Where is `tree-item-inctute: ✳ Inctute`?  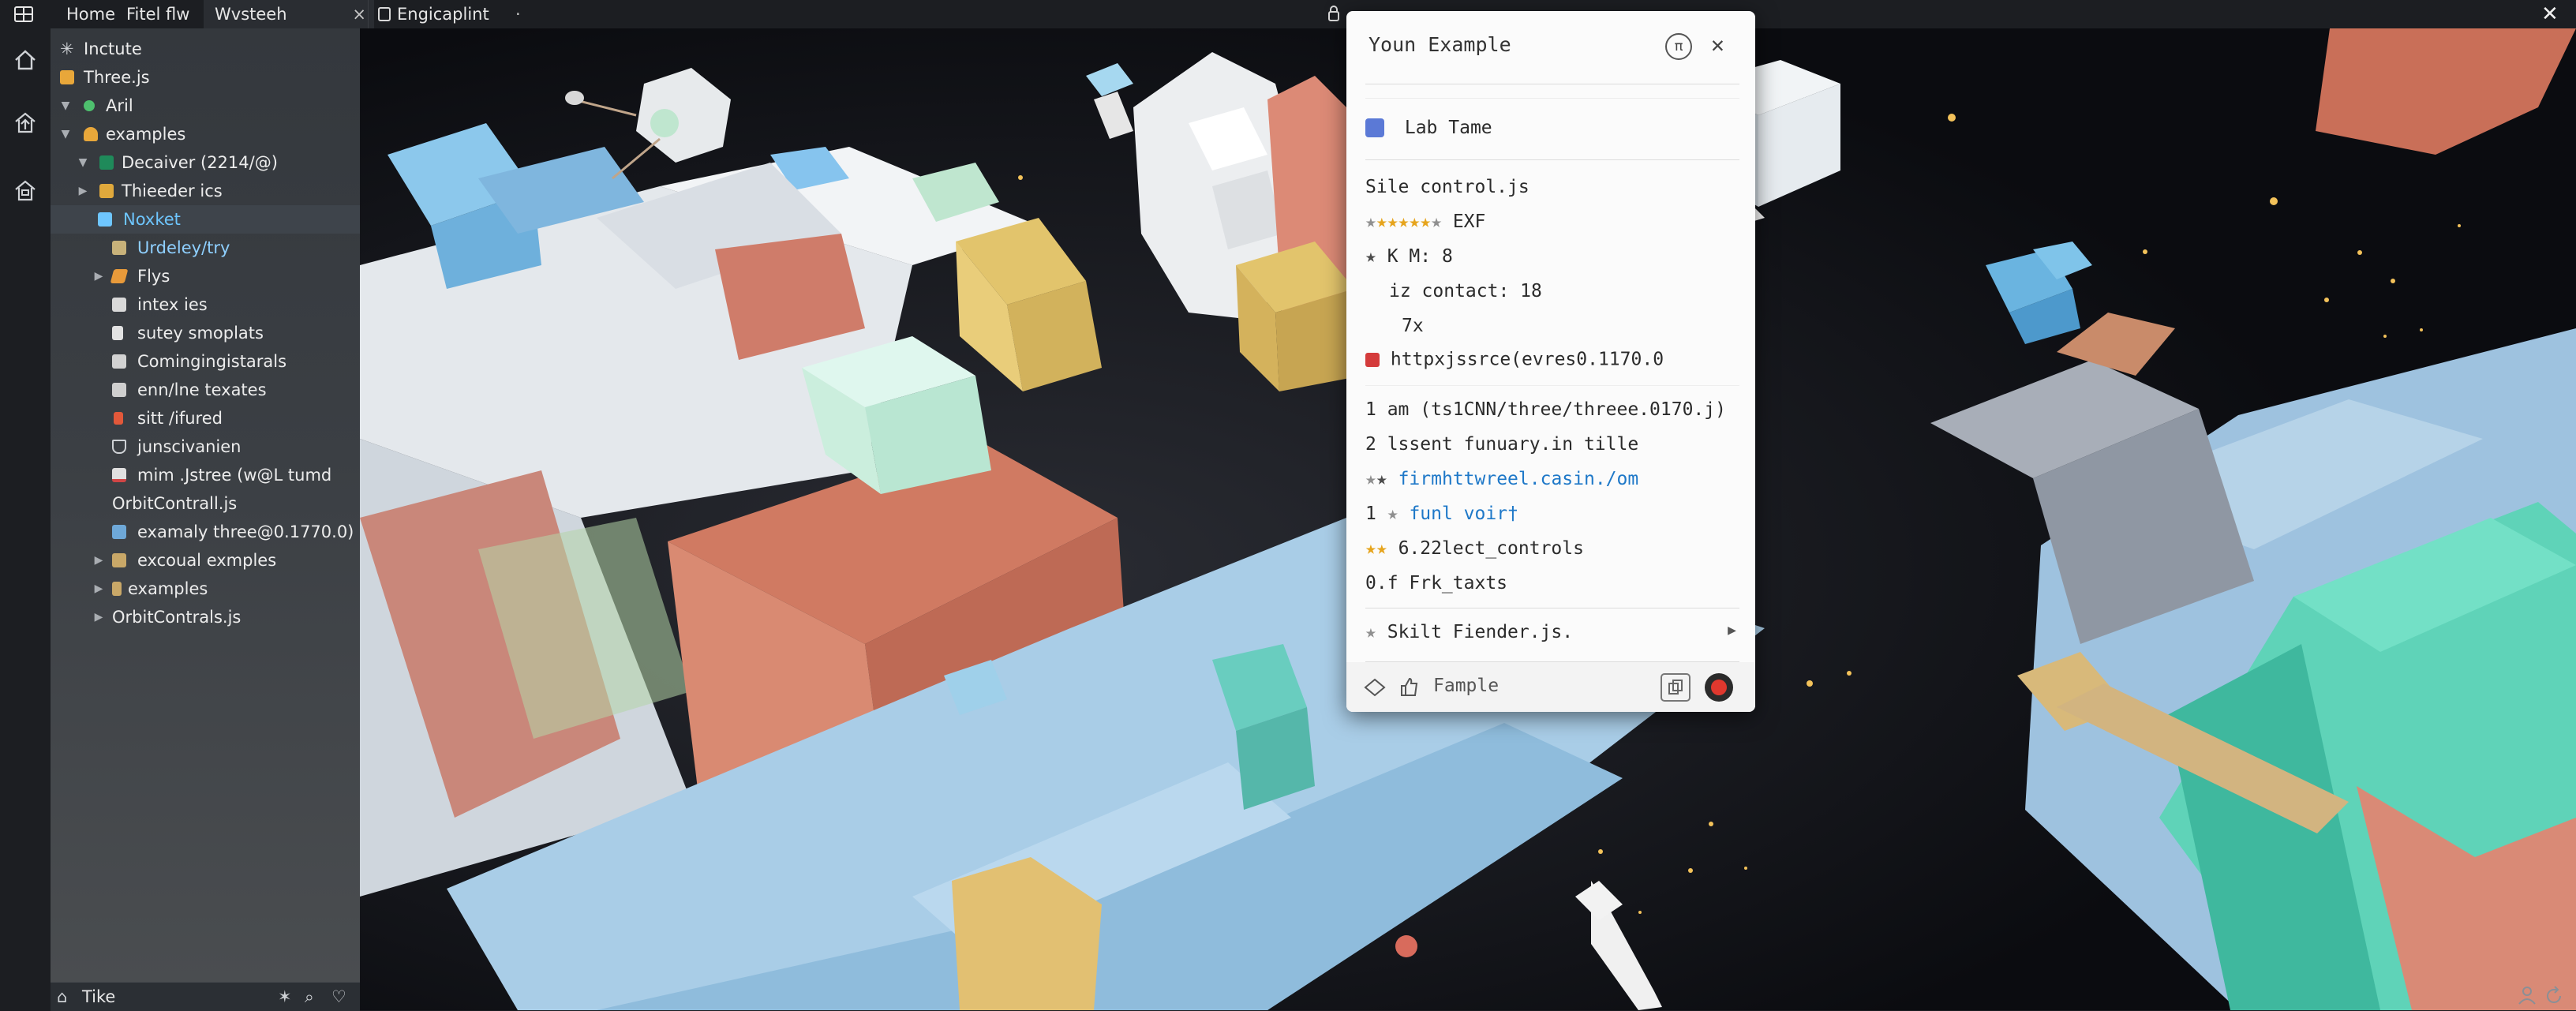
tree-item-inctute: ✳ Inctute is located at coordinates (205, 49).